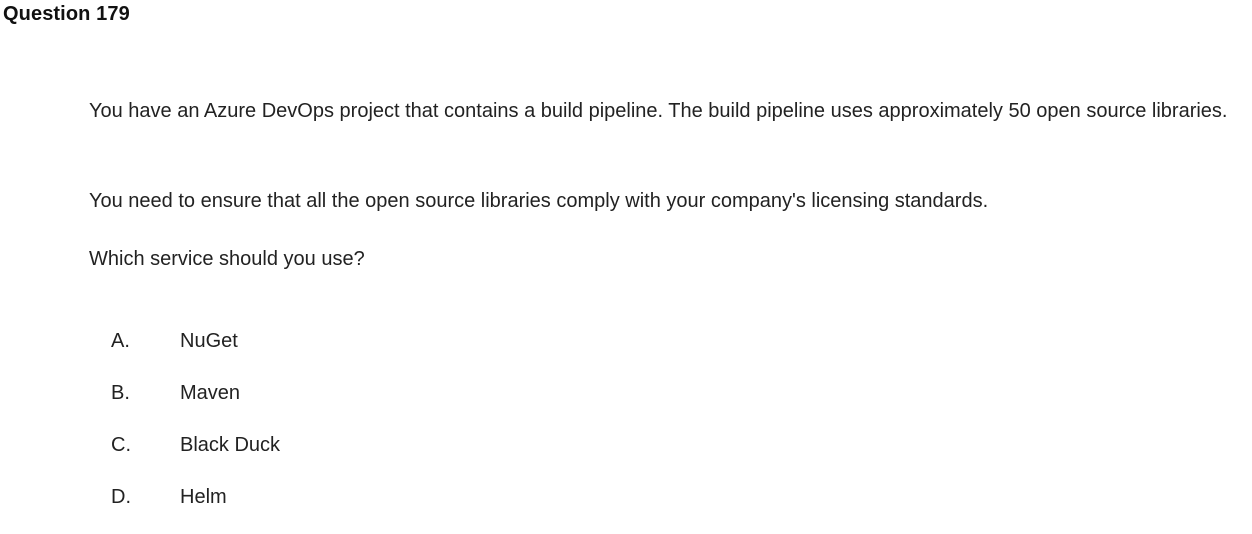  What do you see at coordinates (411, 393) in the screenshot?
I see `option-b: B. Maven` at bounding box center [411, 393].